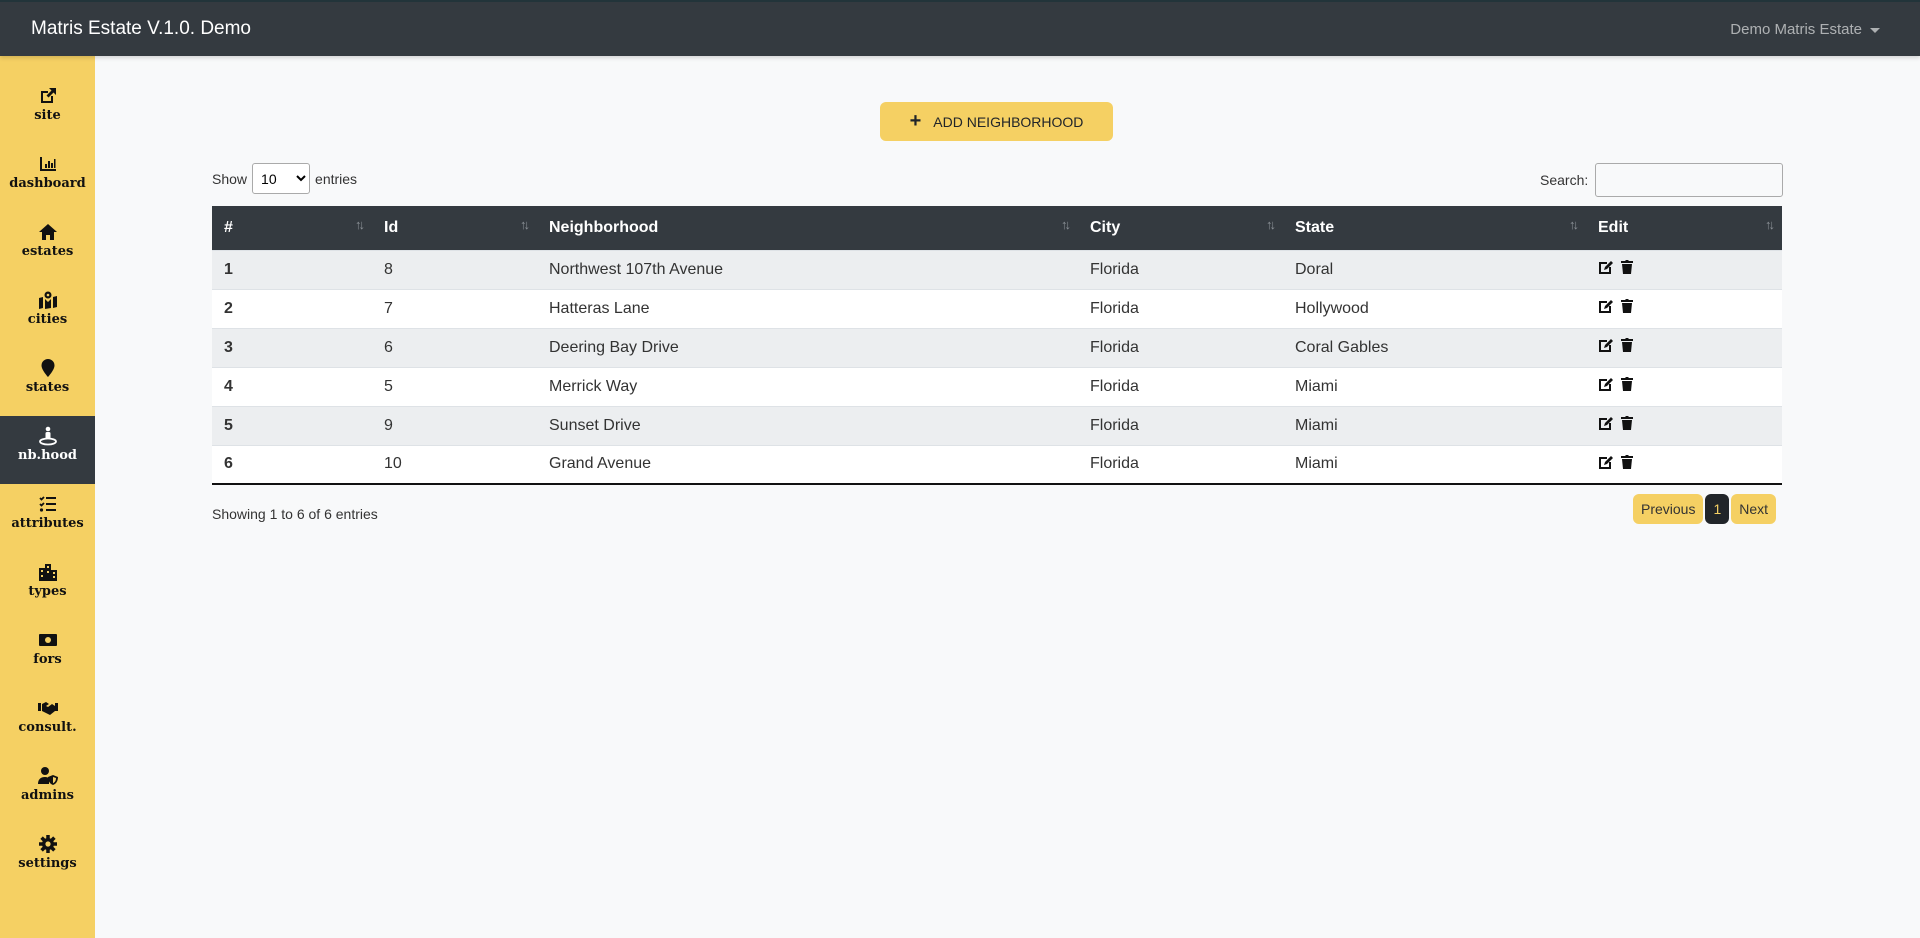  Describe the element at coordinates (47, 97) in the screenshot. I see `external-link-icon` at that location.